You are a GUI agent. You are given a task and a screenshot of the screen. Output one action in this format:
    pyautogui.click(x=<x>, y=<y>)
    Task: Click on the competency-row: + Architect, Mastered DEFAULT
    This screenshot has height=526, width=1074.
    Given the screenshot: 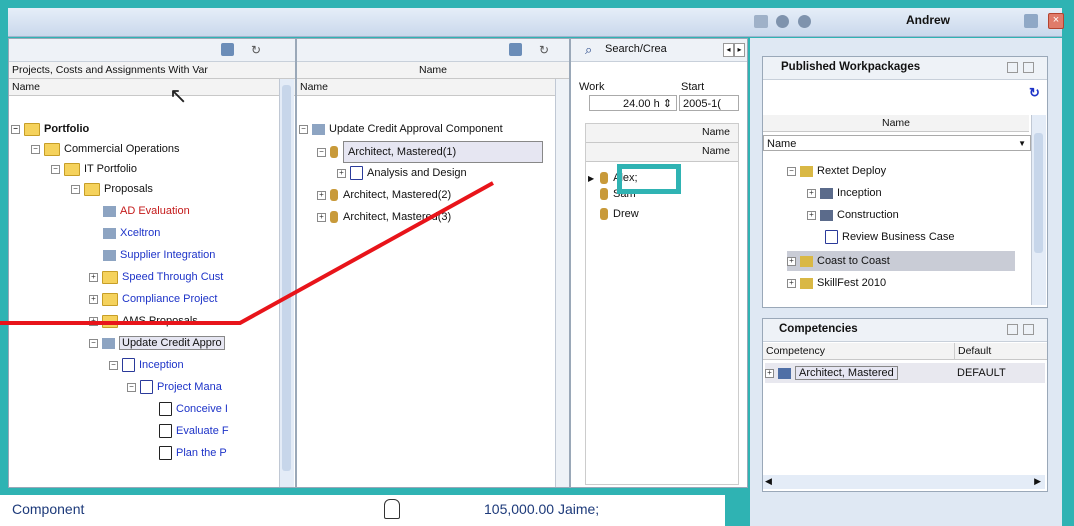 What is the action you would take?
    pyautogui.click(x=905, y=373)
    